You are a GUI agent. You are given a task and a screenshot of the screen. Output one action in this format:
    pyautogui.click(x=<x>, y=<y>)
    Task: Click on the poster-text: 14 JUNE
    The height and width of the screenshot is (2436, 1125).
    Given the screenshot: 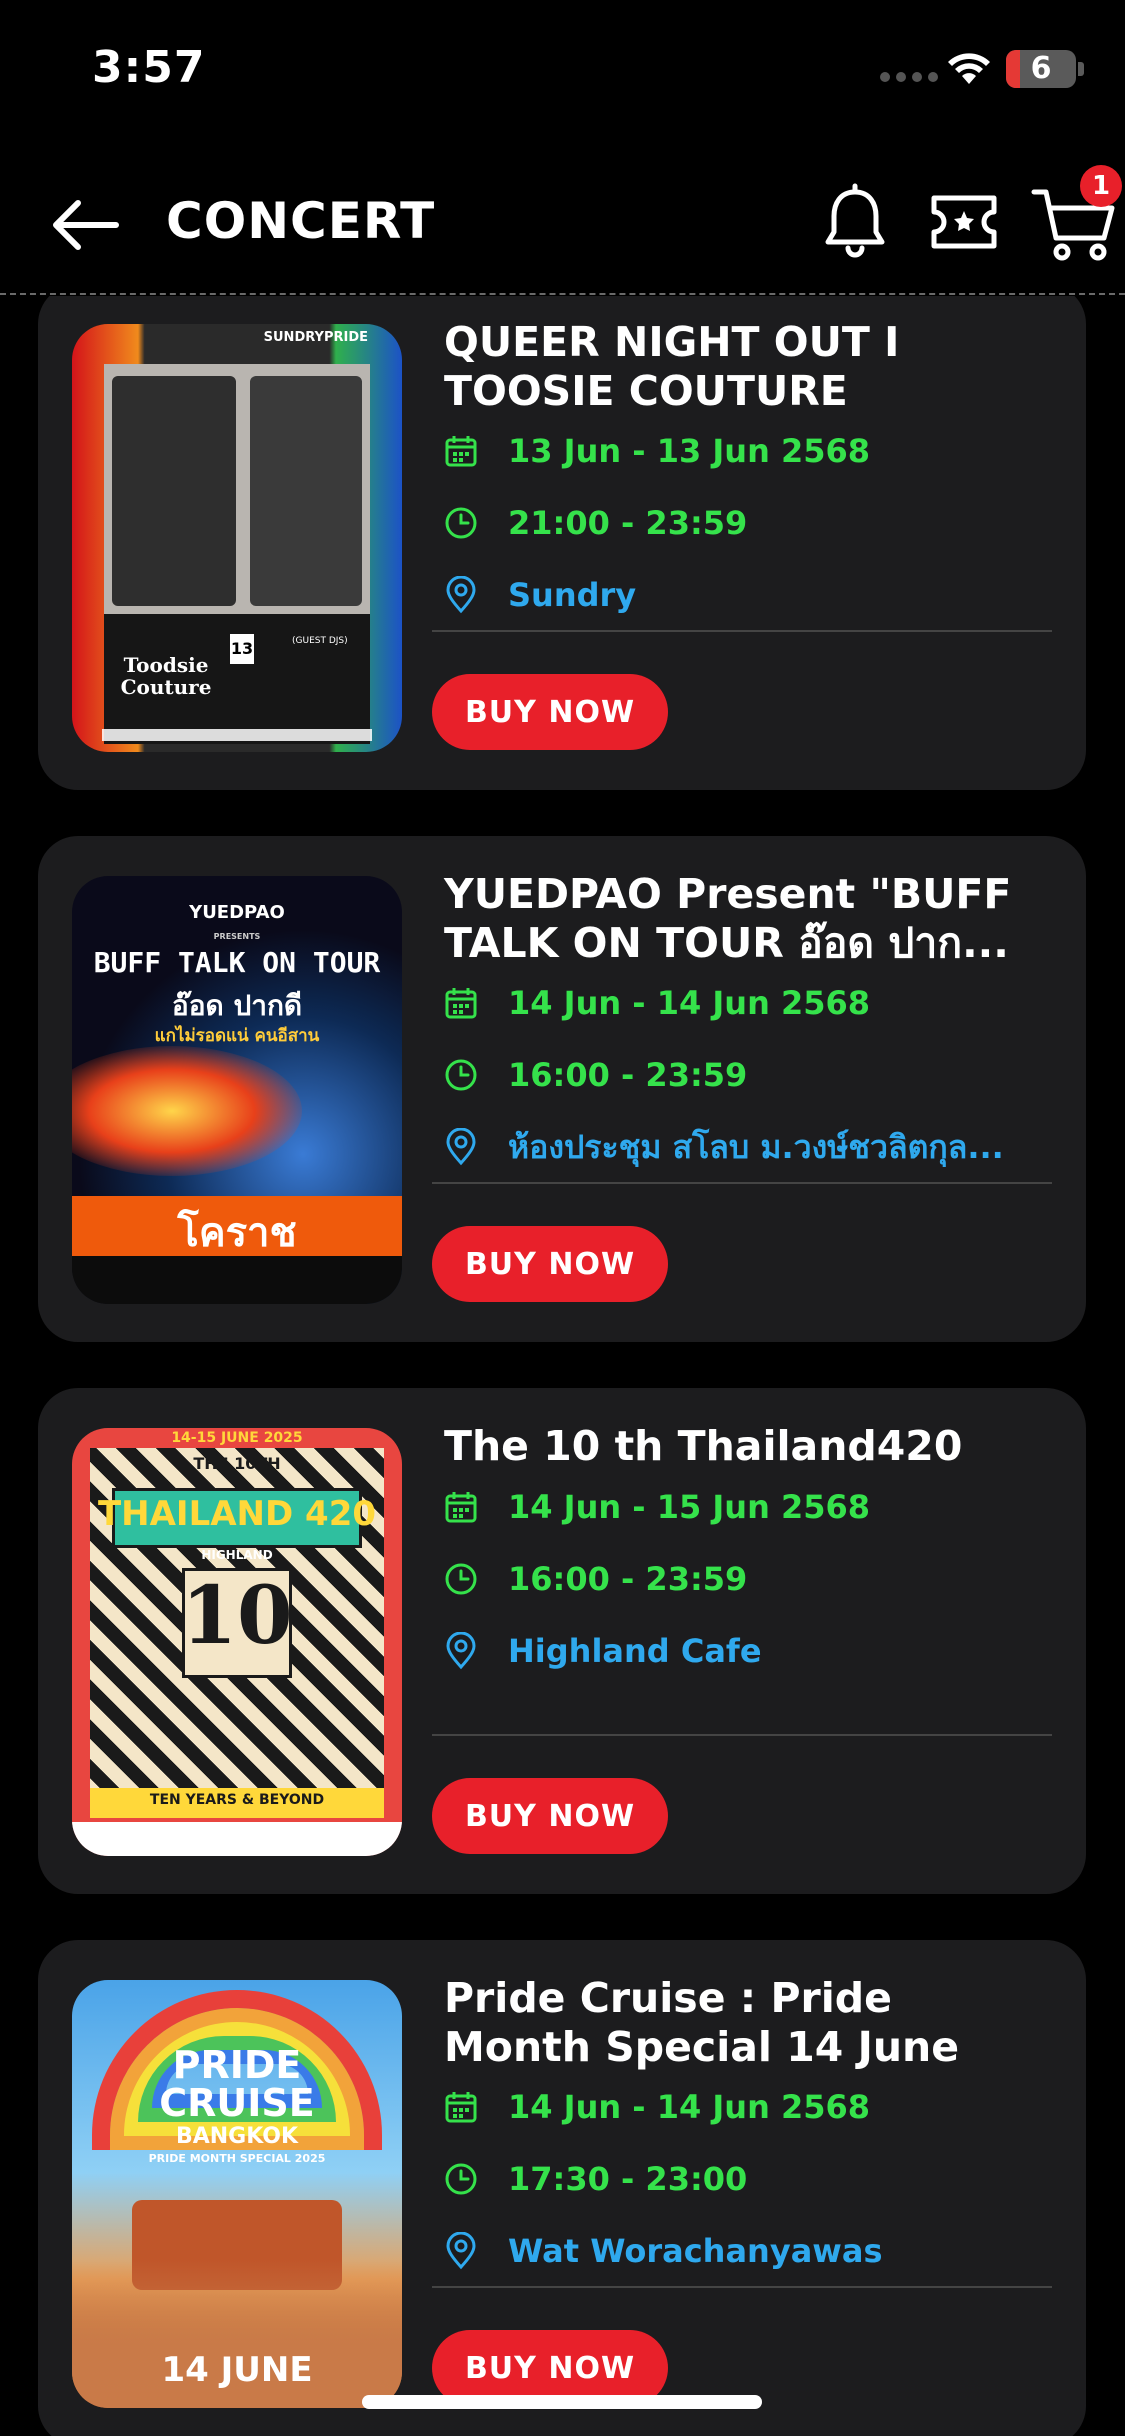 What is the action you would take?
    pyautogui.click(x=237, y=2370)
    